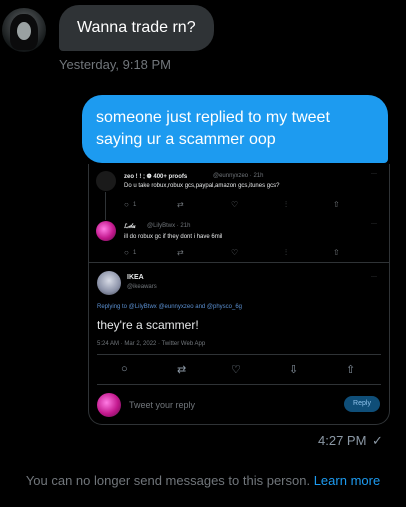  What do you see at coordinates (293, 369) in the screenshot?
I see `bookmark-icon: ⇩` at bounding box center [293, 369].